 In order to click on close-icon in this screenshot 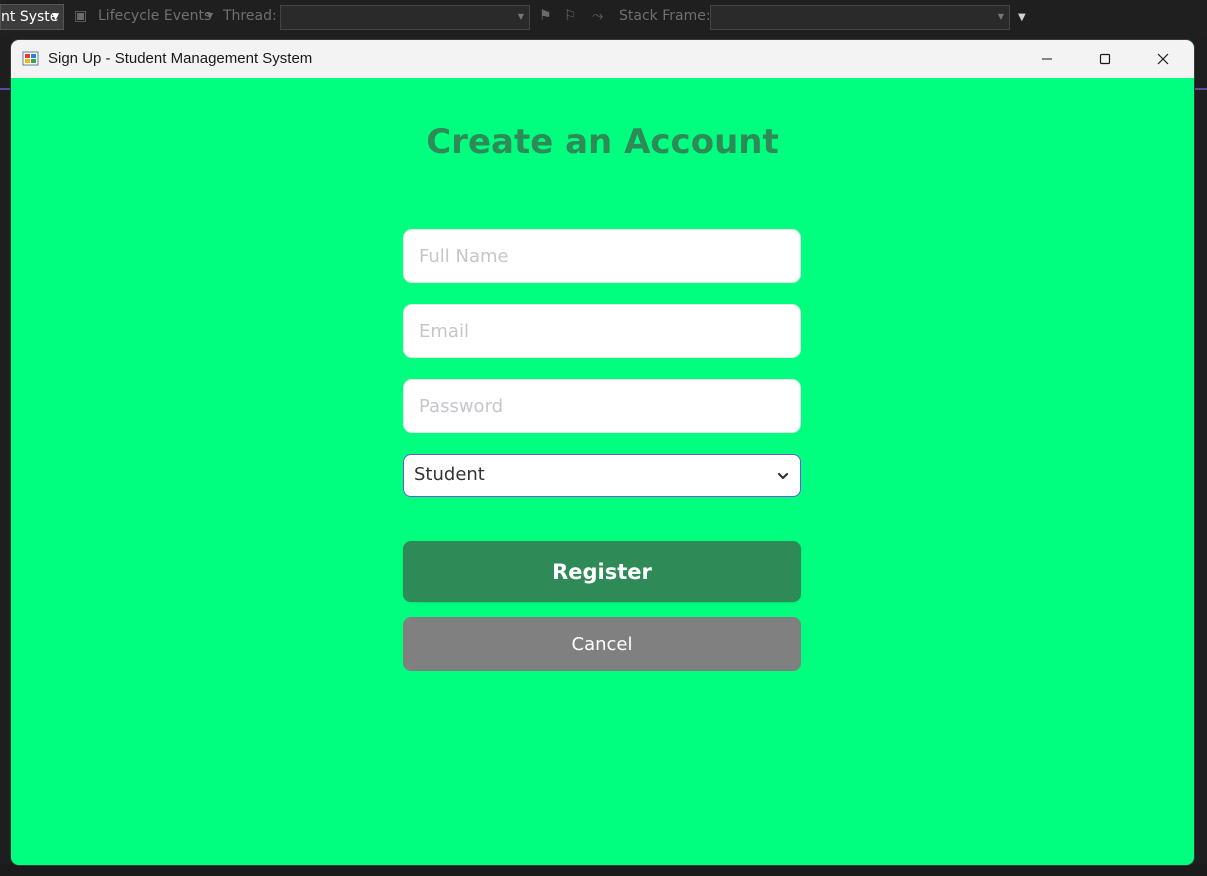, I will do `click(1163, 59)`.